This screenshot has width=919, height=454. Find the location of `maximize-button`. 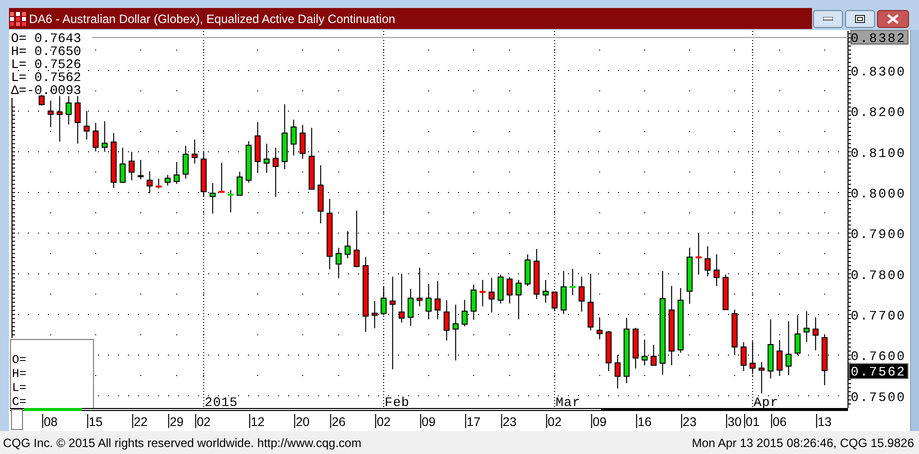

maximize-button is located at coordinates (860, 19).